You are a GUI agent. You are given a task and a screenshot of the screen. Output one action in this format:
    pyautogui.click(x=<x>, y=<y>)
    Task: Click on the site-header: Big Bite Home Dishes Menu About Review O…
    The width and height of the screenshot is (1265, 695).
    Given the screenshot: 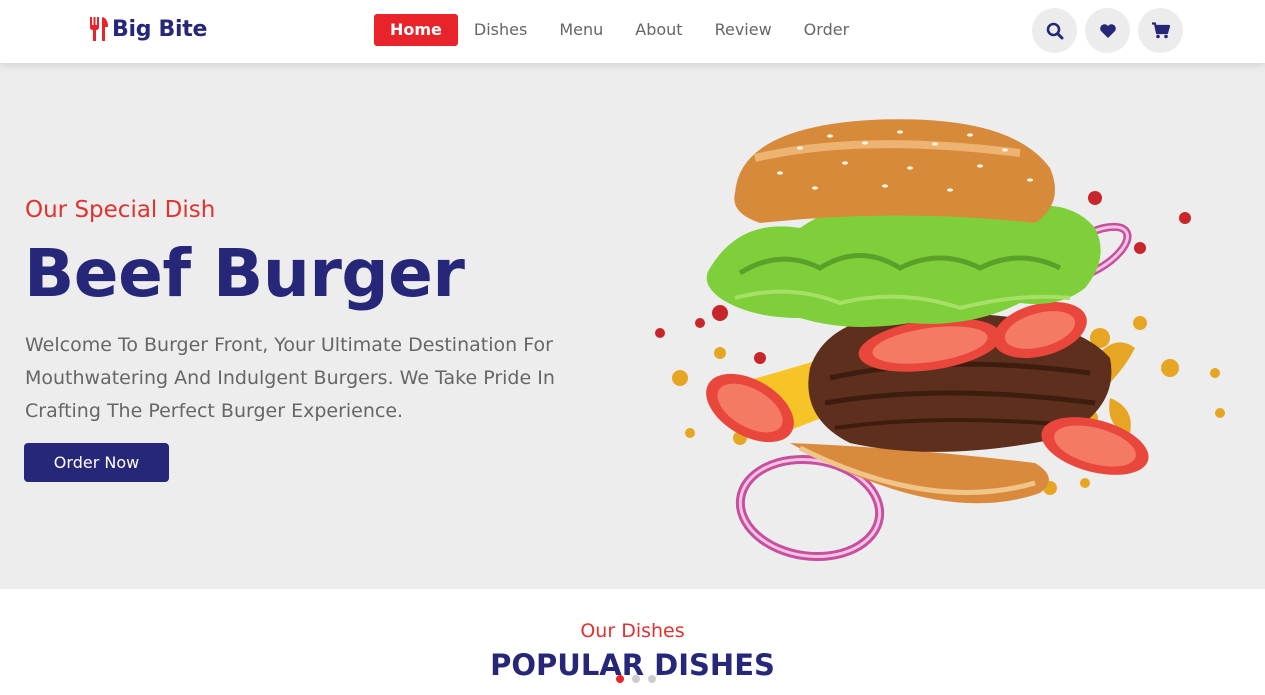 What is the action you would take?
    pyautogui.click(x=632, y=31)
    